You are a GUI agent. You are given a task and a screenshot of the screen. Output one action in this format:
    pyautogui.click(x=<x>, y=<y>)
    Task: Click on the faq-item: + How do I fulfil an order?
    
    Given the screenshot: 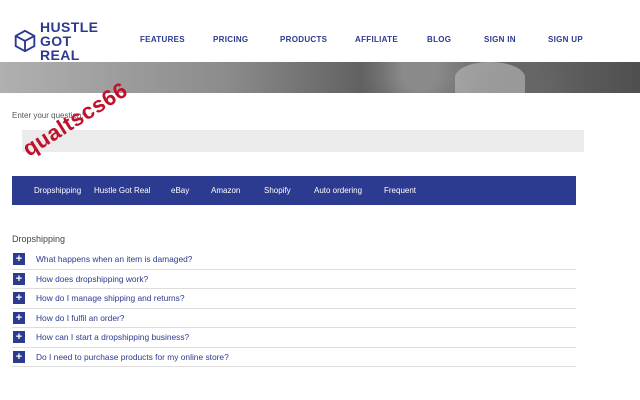 What is the action you would take?
    pyautogui.click(x=294, y=318)
    